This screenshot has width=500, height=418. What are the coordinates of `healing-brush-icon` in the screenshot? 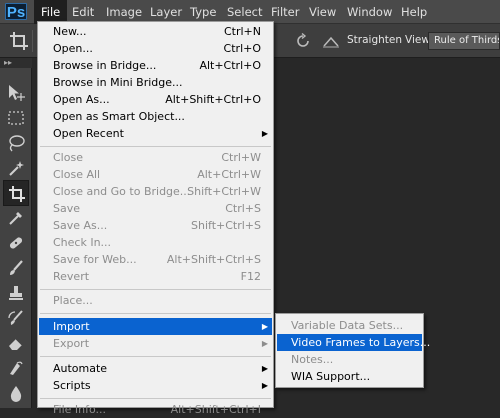 It's located at (16, 243).